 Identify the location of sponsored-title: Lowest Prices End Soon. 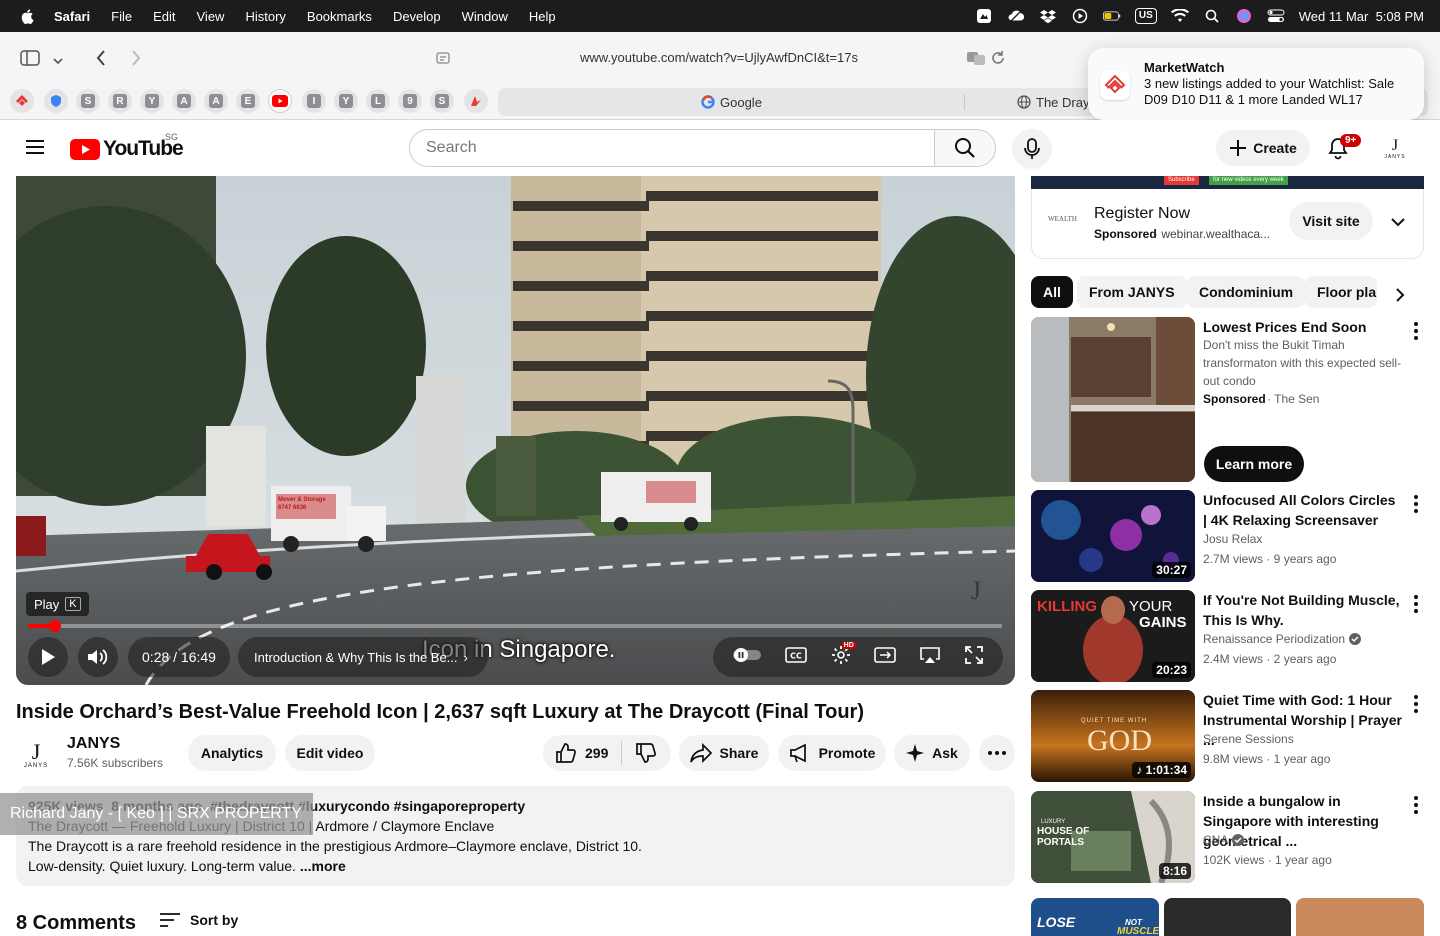
(1303, 327).